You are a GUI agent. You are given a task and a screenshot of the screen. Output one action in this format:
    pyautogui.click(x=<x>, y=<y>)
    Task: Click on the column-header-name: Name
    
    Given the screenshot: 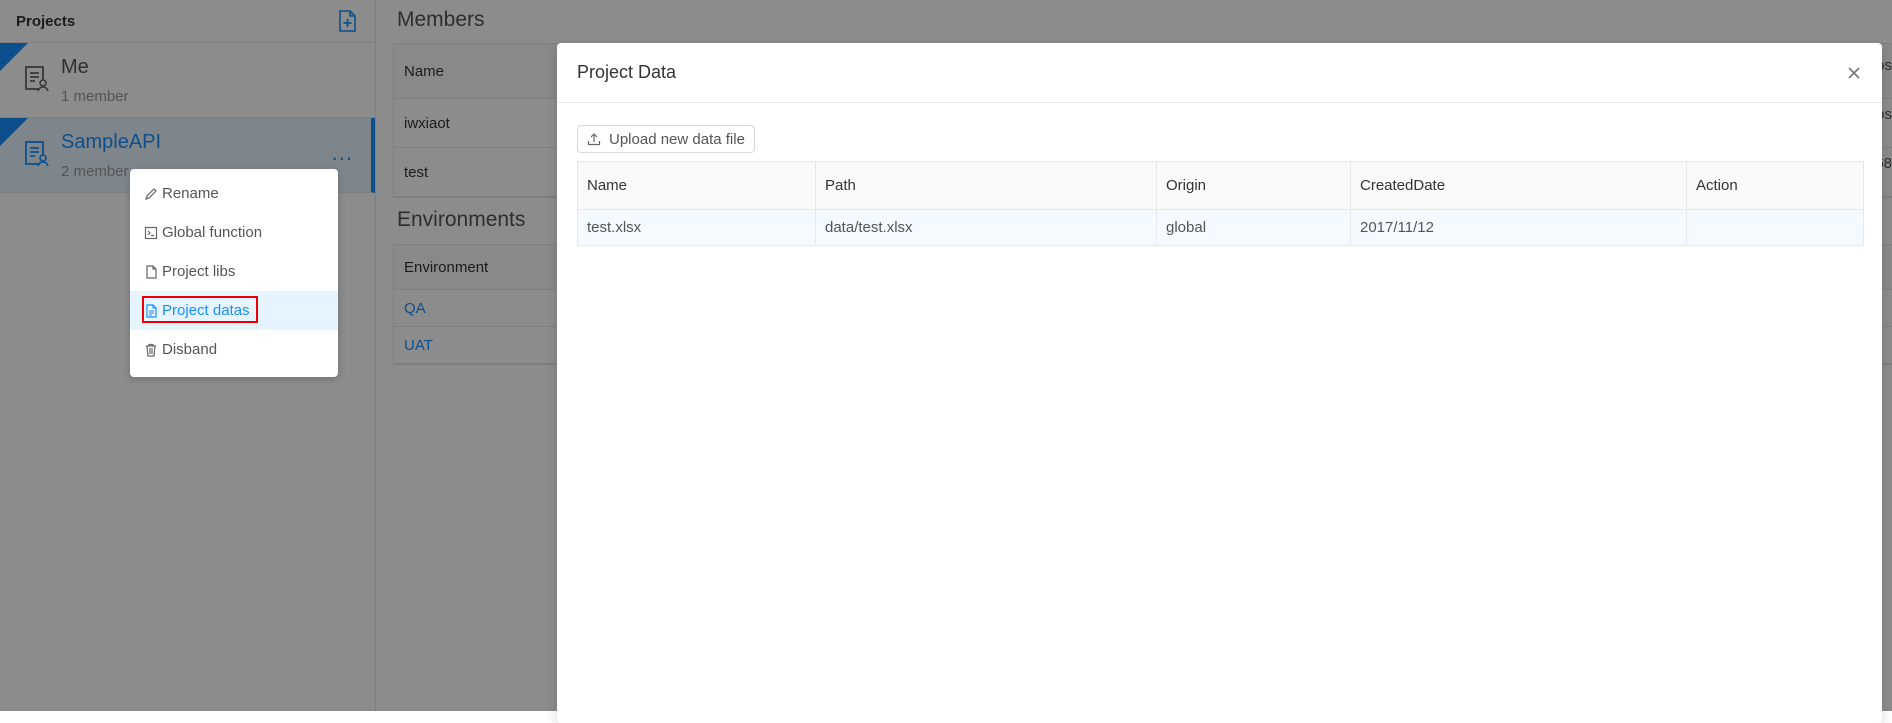 What is the action you would take?
    pyautogui.click(x=696, y=185)
    